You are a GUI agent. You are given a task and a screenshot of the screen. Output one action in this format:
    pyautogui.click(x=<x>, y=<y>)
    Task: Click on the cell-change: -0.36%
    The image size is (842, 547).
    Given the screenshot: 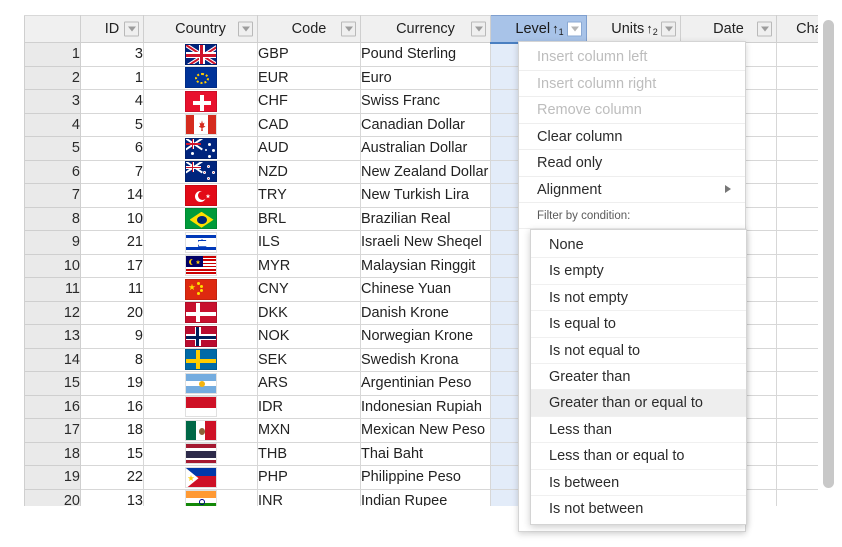 What is the action you would take?
    pyautogui.click(x=797, y=171)
    